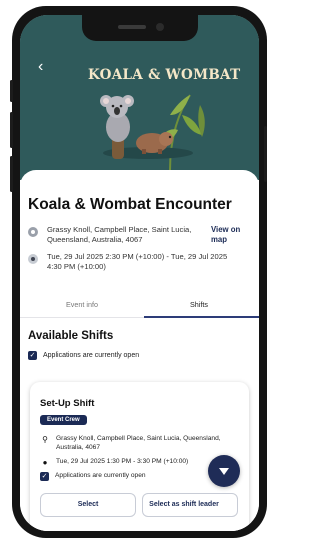 Image resolution: width=320 pixels, height=541 pixels. Describe the element at coordinates (33, 259) in the screenshot. I see `datetime-marker-icon` at that location.